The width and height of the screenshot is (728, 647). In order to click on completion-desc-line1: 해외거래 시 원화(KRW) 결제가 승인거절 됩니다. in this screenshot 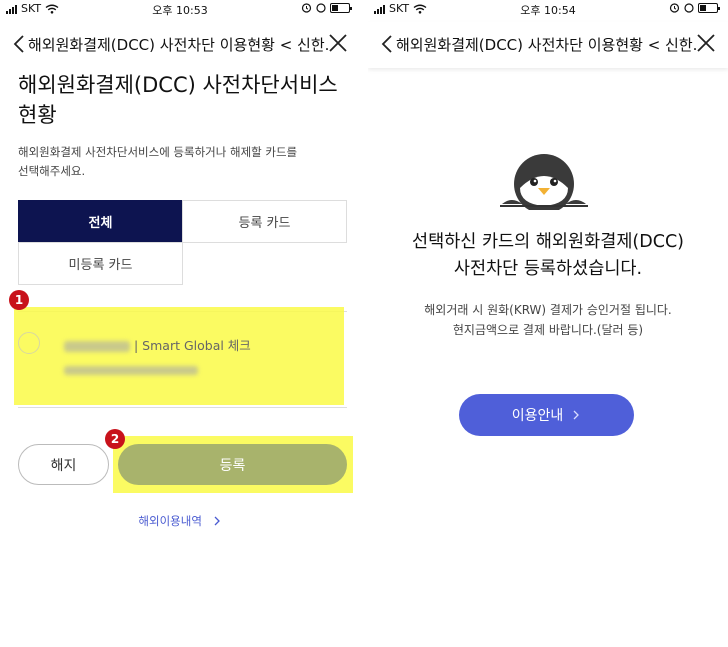, I will do `click(548, 310)`.